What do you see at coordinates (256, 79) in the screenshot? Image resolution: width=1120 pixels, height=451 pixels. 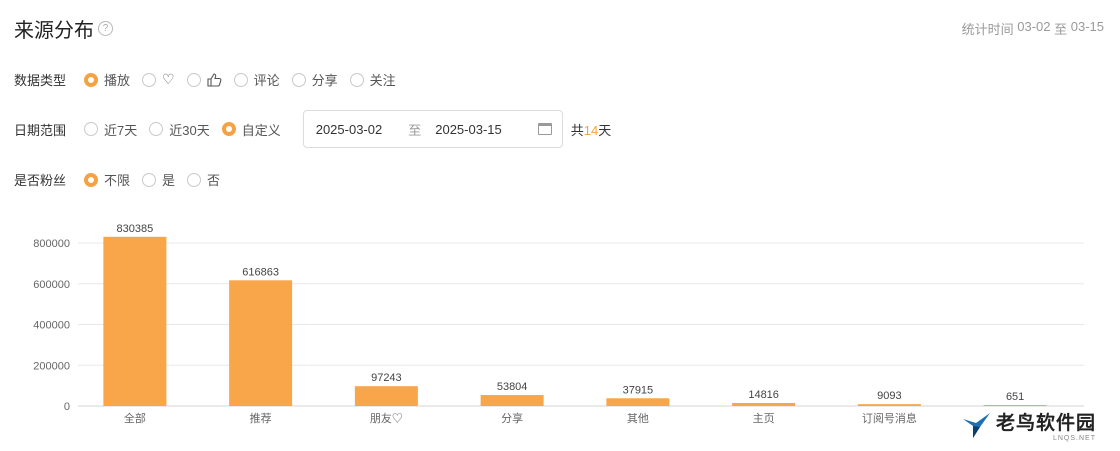 I see `radio-comment: 评论` at bounding box center [256, 79].